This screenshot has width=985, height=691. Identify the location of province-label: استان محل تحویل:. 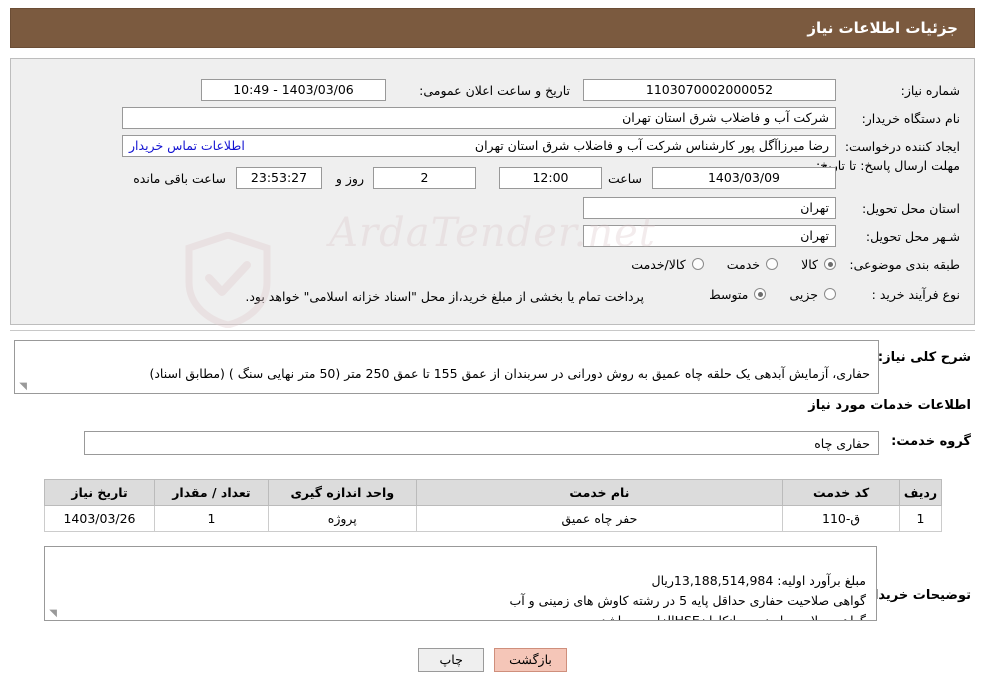
(910, 208).